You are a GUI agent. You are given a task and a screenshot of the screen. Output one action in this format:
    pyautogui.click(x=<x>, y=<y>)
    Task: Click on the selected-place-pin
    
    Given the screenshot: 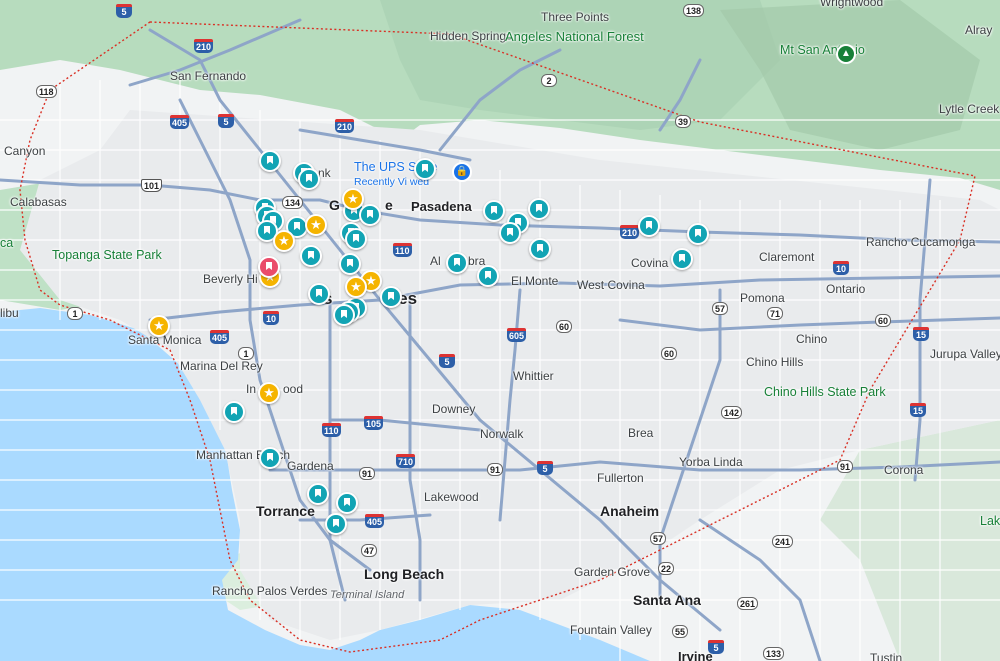 What is the action you would take?
    pyautogui.click(x=269, y=267)
    